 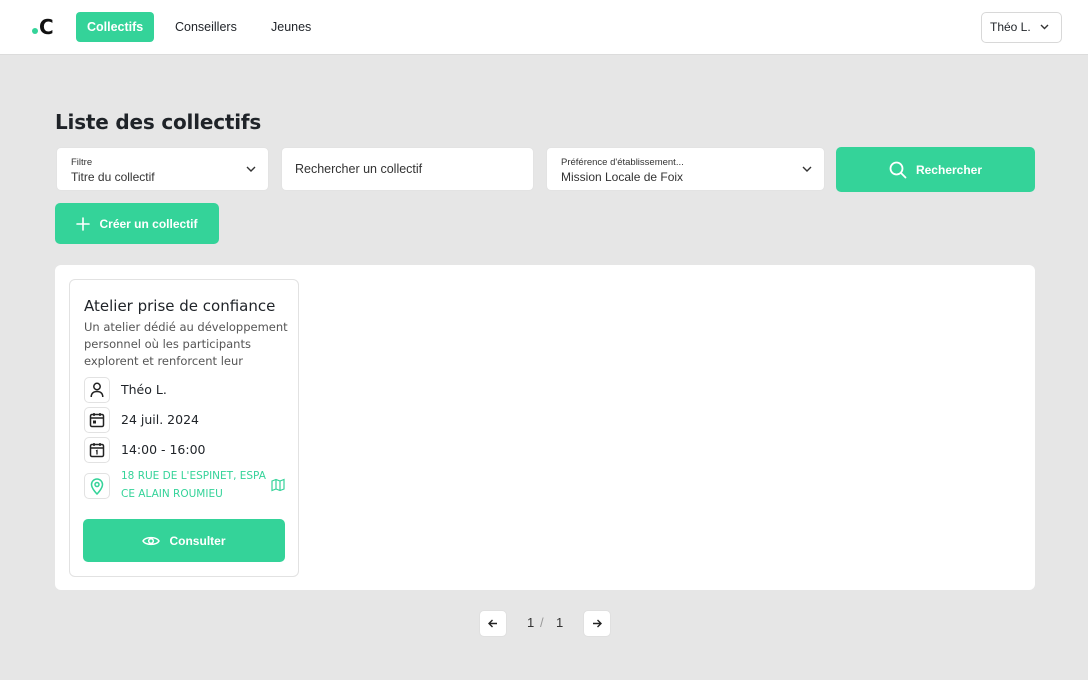 I want to click on logo-letter: C, so click(x=46, y=27).